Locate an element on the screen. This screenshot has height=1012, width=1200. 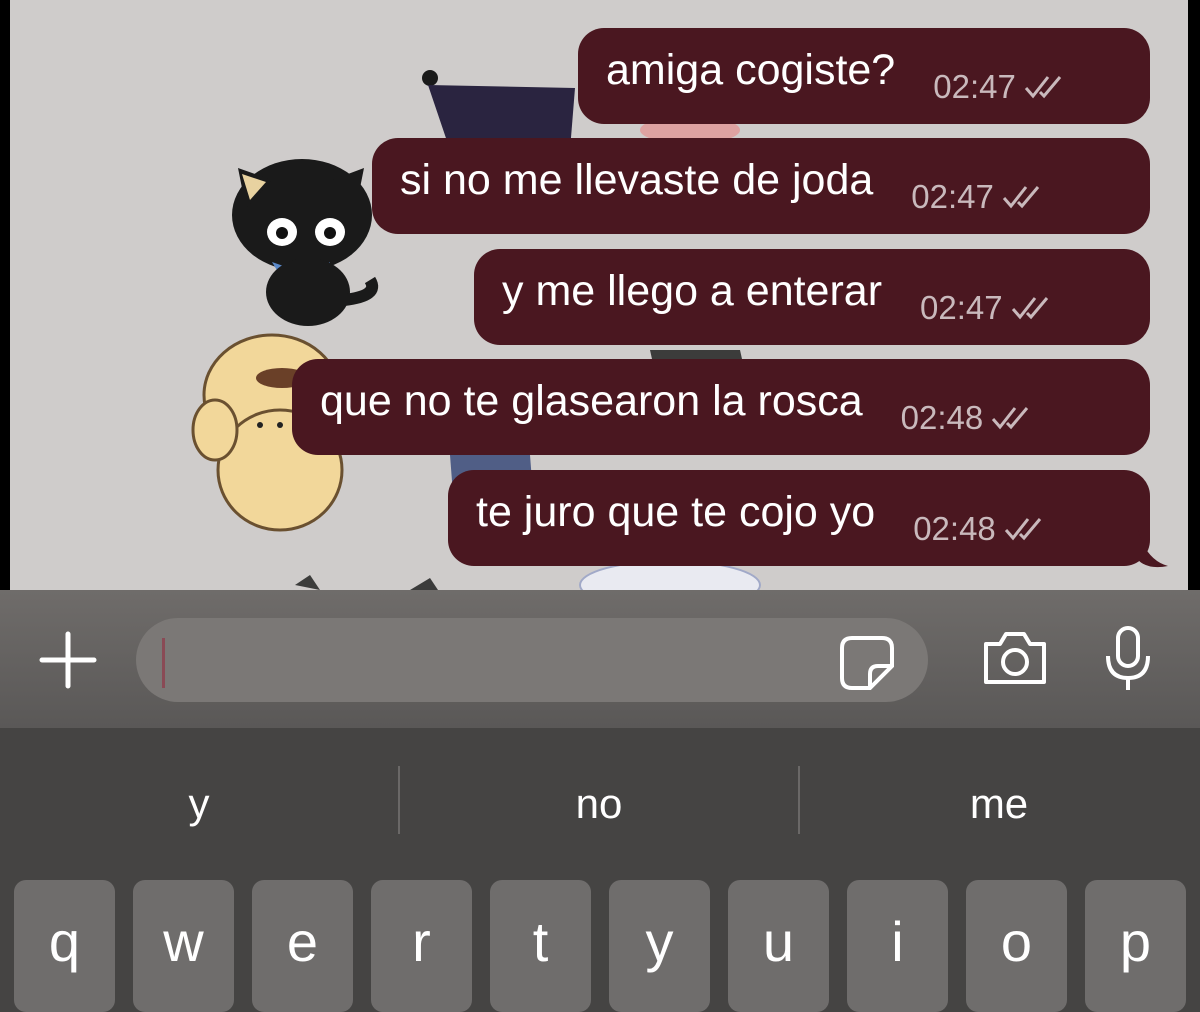
message-bubble: te juro que te cojo yo 02:48 is located at coordinates (799, 518).